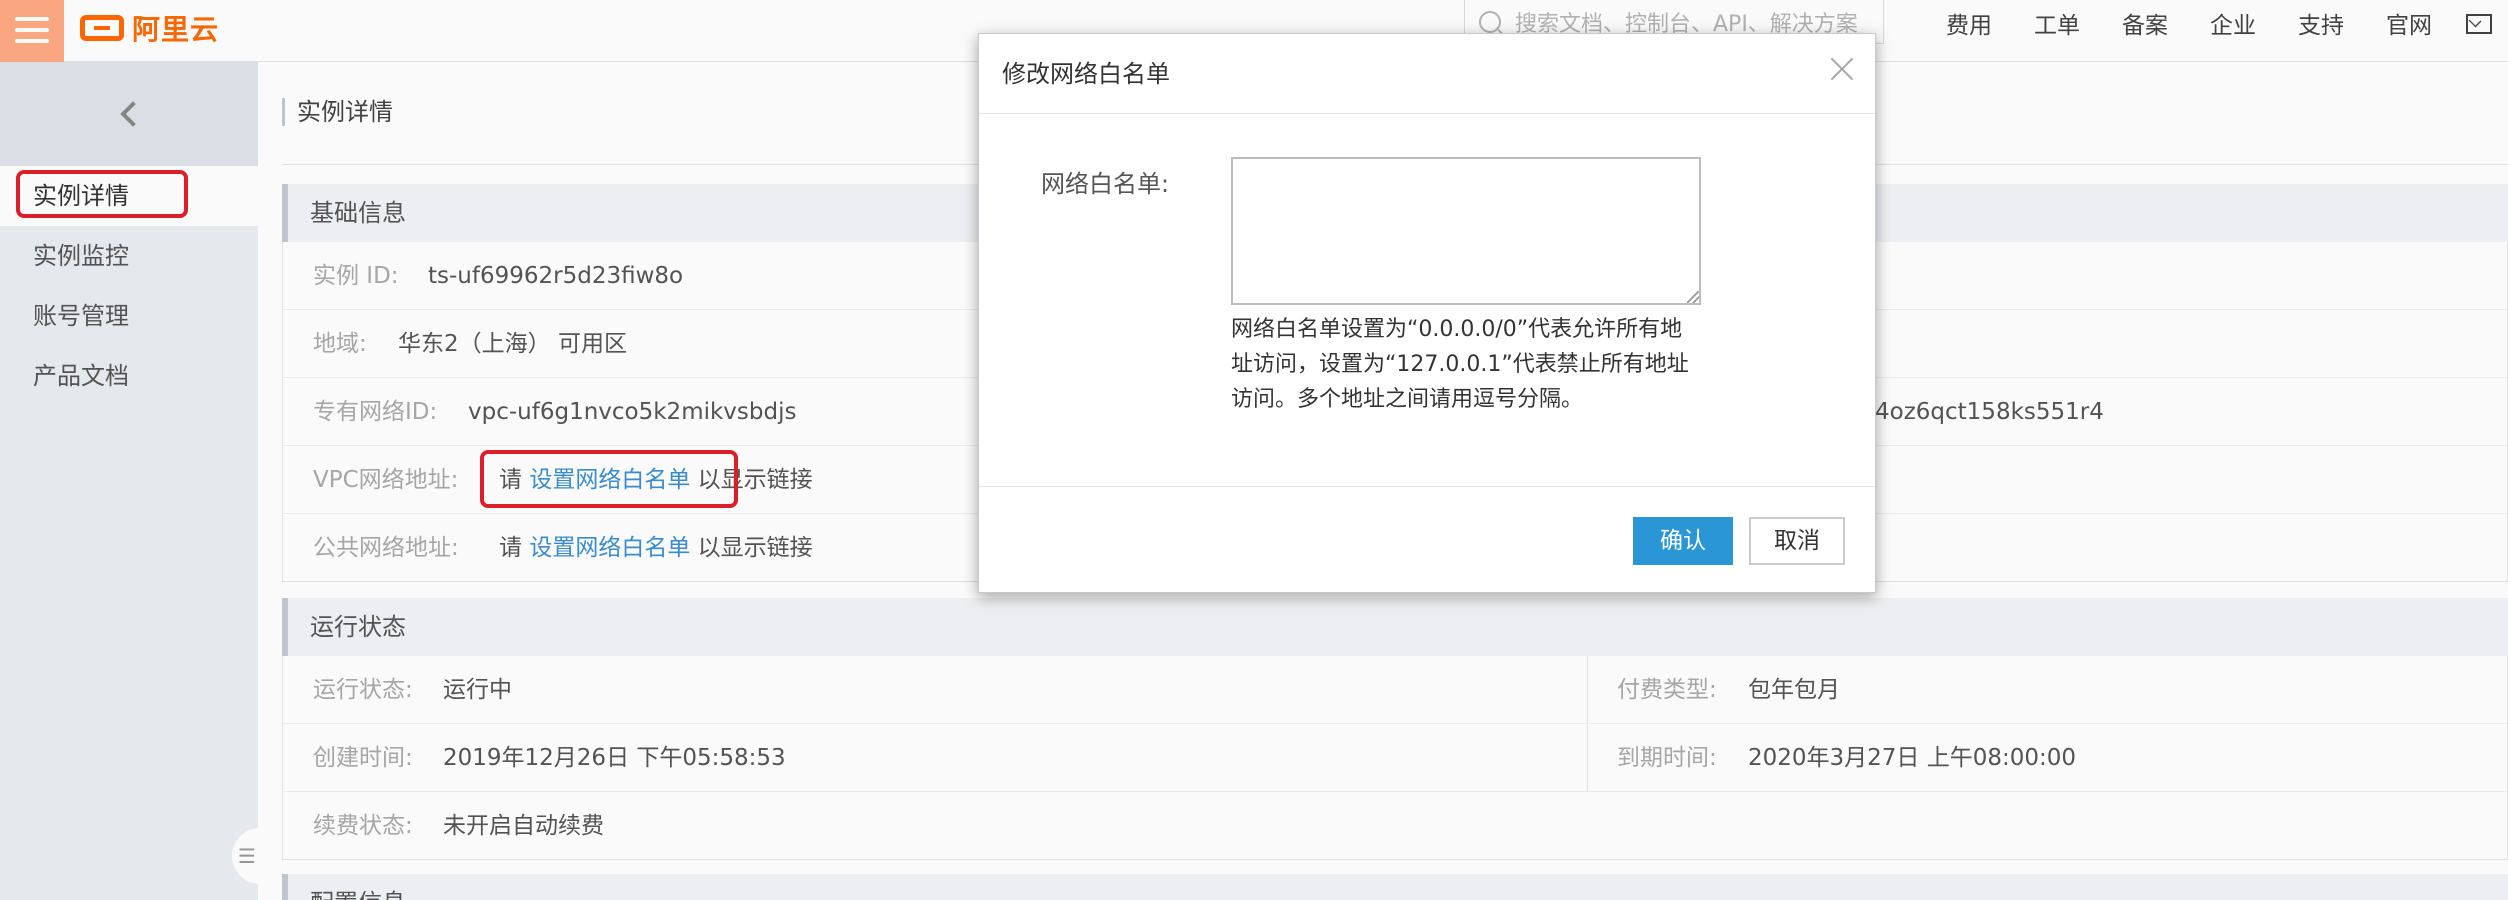 Image resolution: width=2508 pixels, height=900 pixels. What do you see at coordinates (1466, 231) in the screenshot?
I see `whitelist-textarea` at bounding box center [1466, 231].